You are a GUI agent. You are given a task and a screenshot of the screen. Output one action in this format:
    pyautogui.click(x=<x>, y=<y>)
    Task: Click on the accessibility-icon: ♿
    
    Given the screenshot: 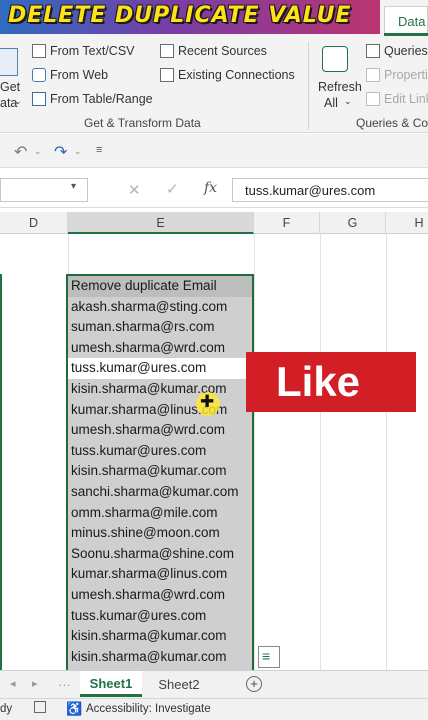 What is the action you would take?
    pyautogui.click(x=74, y=708)
    